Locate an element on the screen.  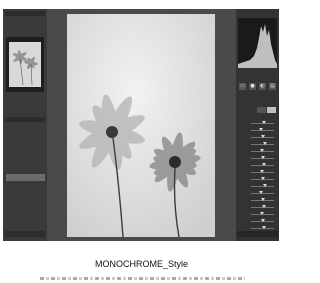
preset-list is located at coordinates (25, 184).